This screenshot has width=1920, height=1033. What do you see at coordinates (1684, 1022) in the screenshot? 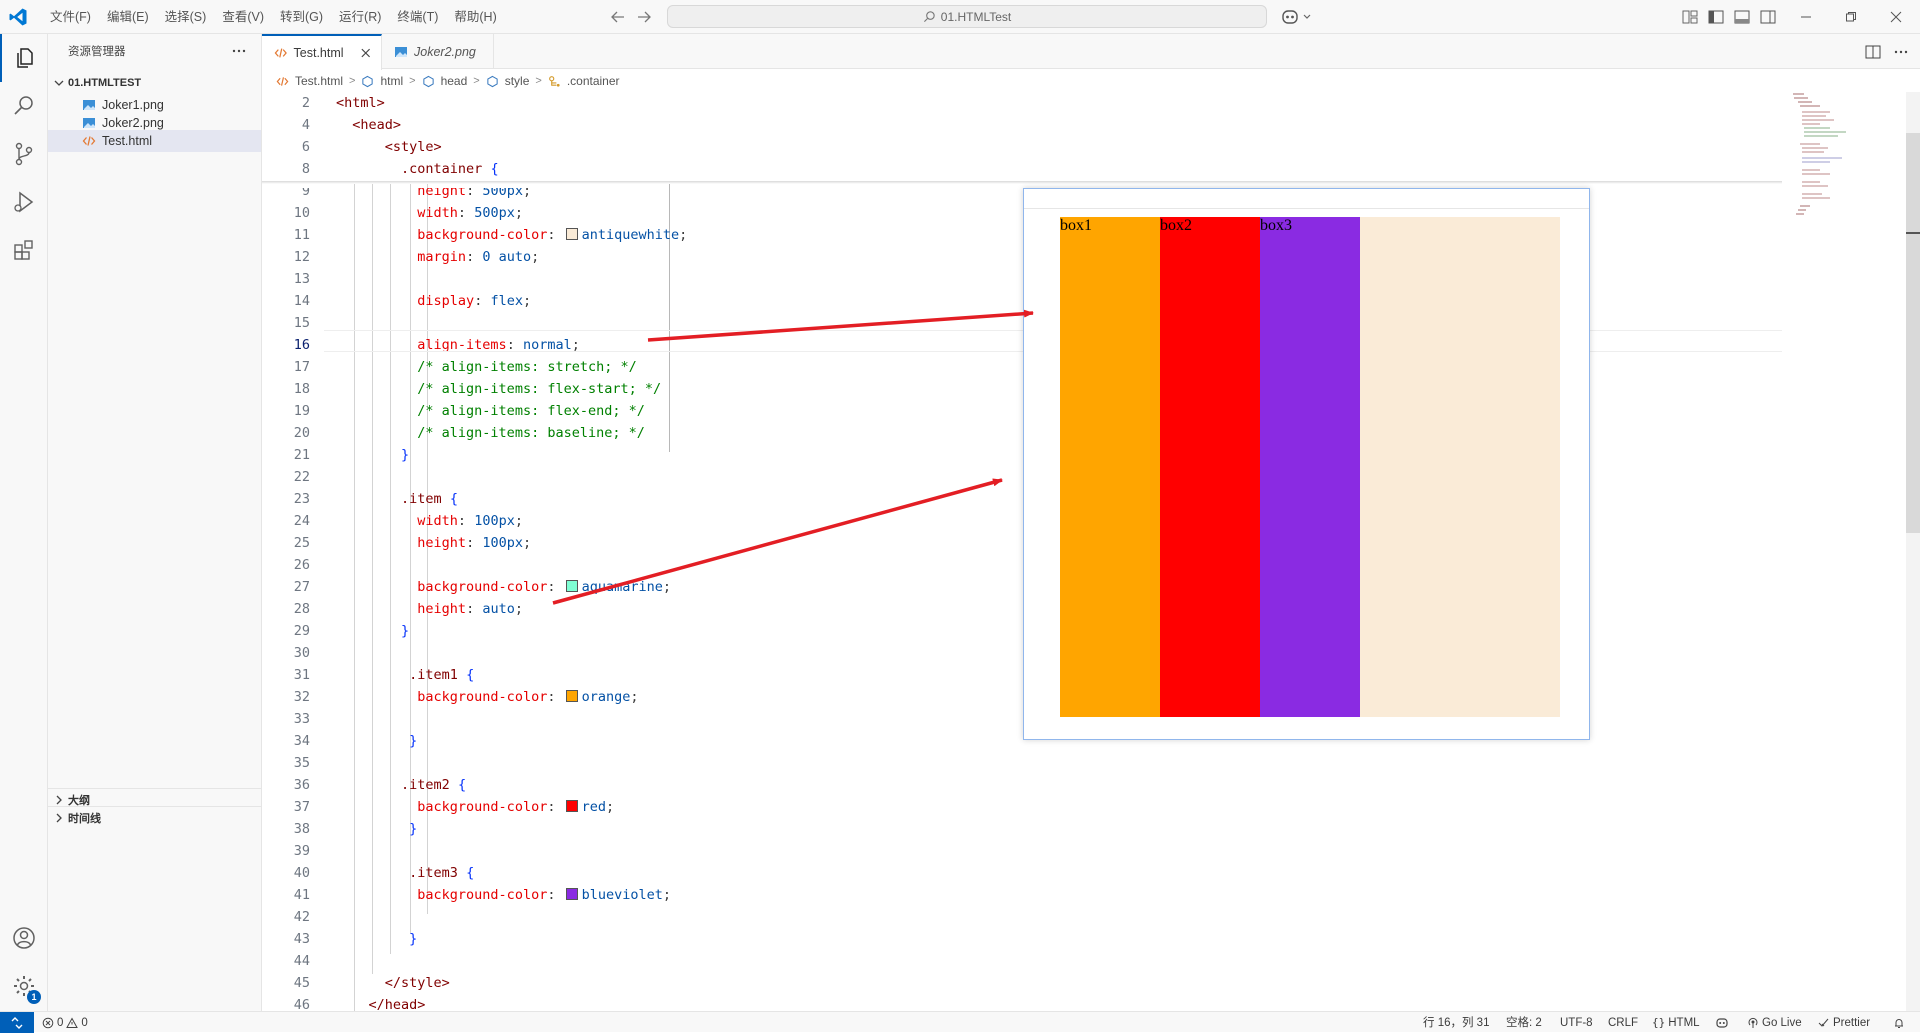
I see `language-label: HTML` at bounding box center [1684, 1022].